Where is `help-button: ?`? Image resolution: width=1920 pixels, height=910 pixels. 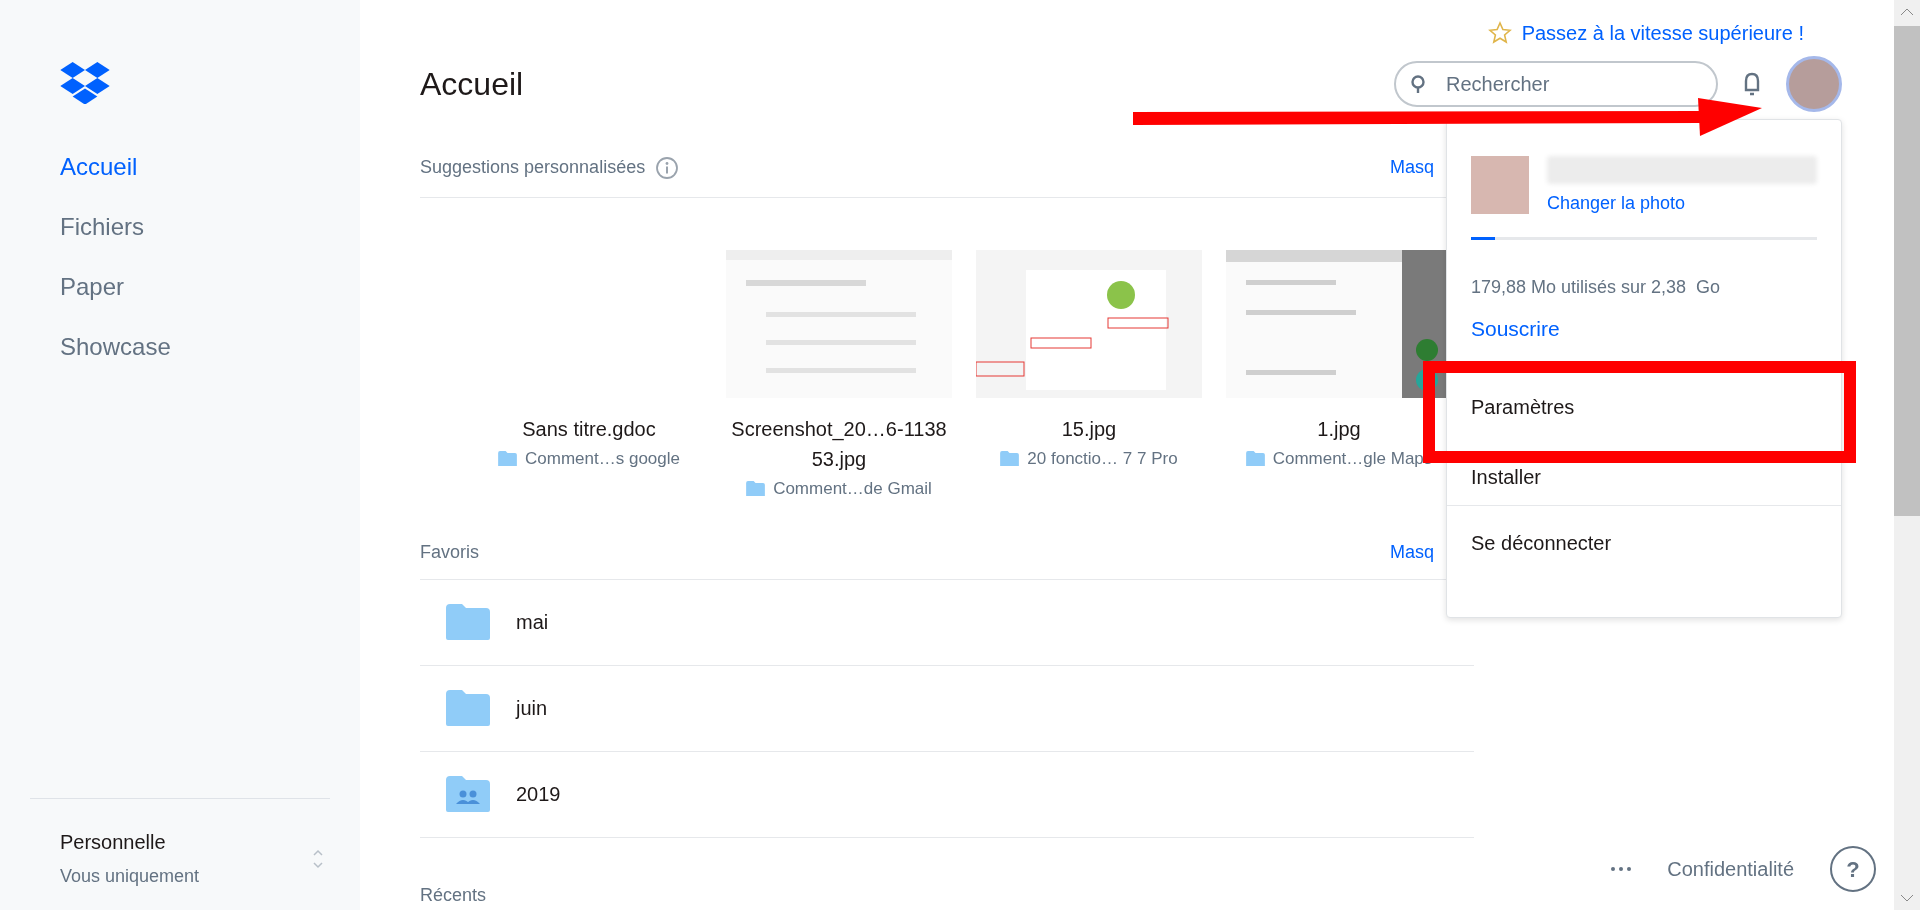
help-button: ? is located at coordinates (1853, 869).